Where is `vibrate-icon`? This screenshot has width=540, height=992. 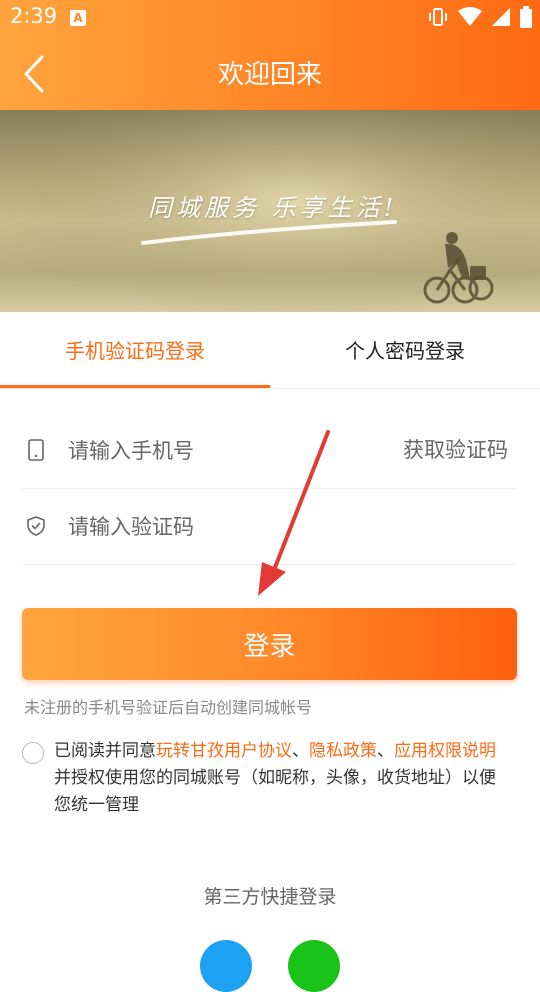 vibrate-icon is located at coordinates (438, 17).